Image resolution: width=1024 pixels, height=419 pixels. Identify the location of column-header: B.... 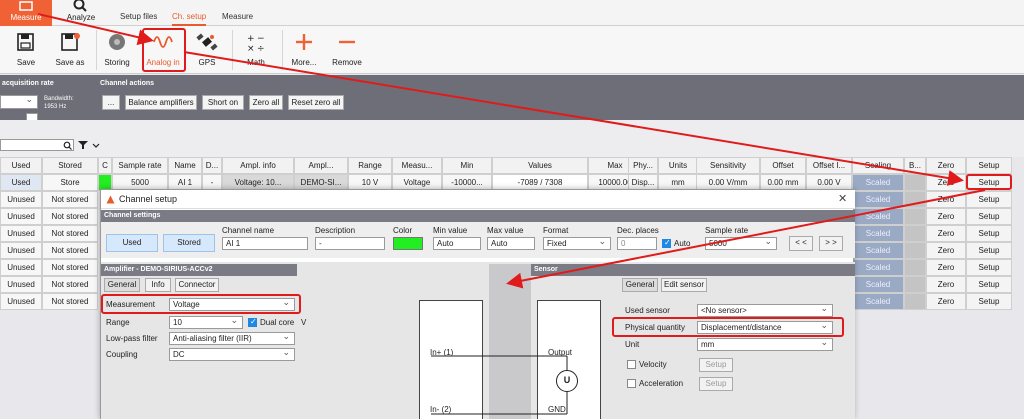
(915, 165).